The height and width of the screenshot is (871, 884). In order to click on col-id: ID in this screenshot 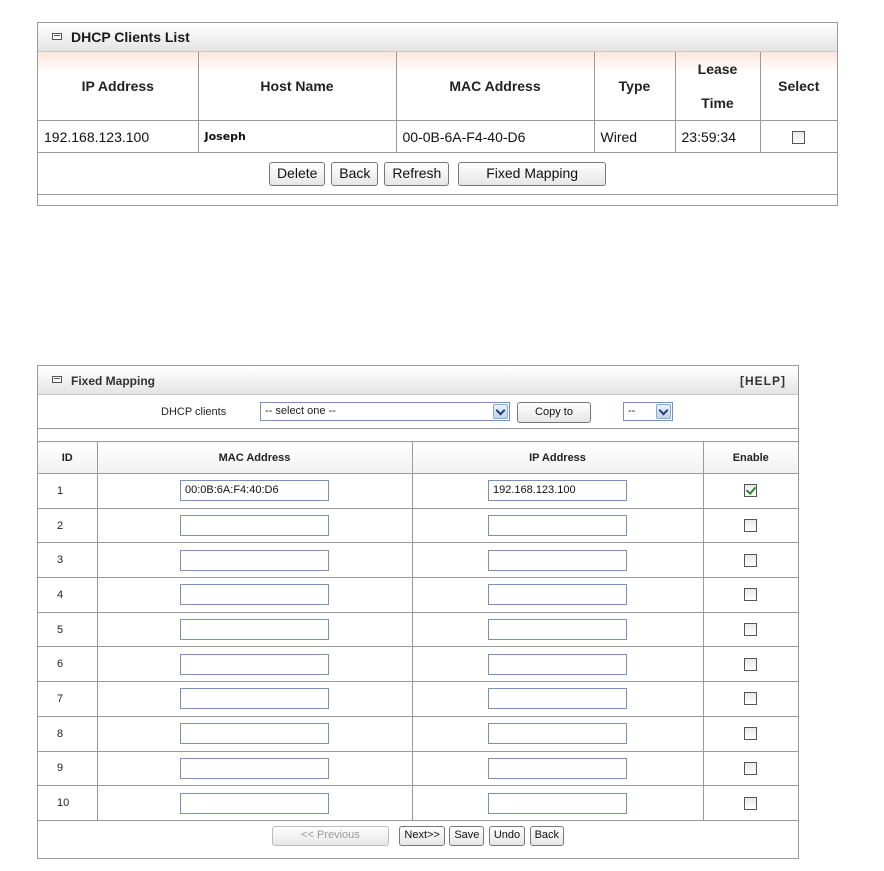, I will do `click(68, 457)`.